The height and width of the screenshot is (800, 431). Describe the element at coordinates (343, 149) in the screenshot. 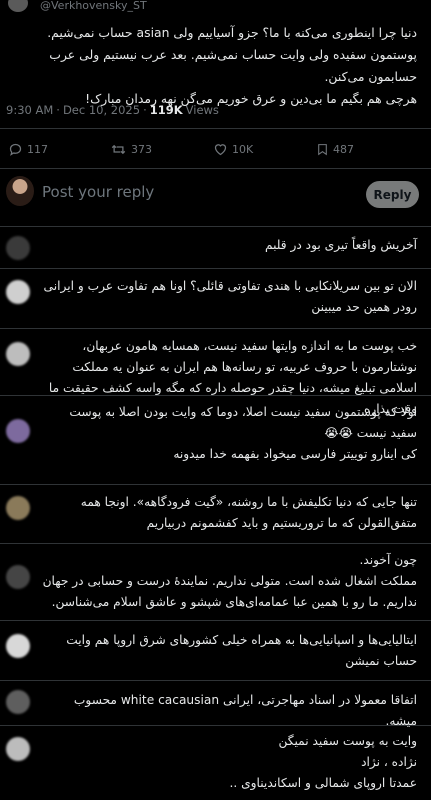

I see `bookmark-count: 487` at that location.